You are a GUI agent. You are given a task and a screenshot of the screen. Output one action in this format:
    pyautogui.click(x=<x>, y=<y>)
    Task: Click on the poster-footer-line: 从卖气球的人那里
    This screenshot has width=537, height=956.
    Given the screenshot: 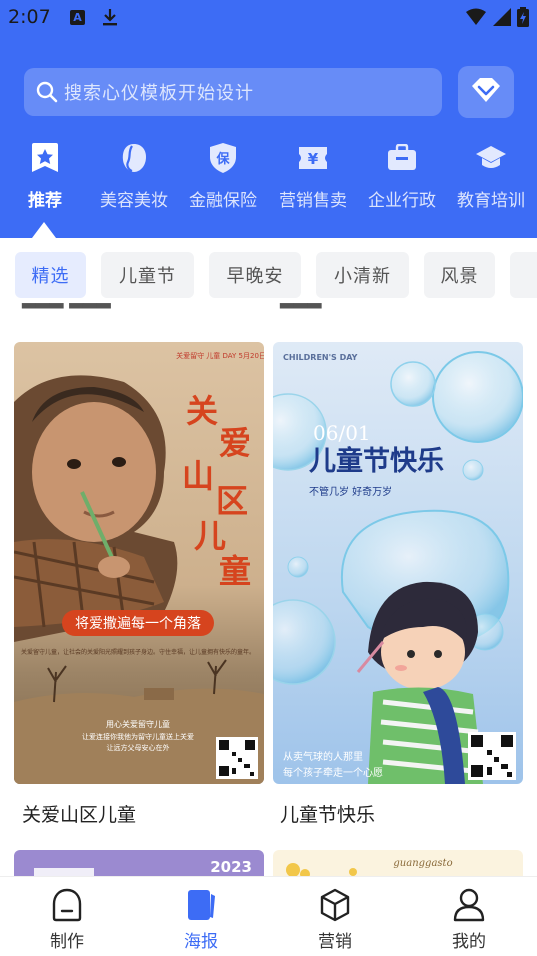 What is the action you would take?
    pyautogui.click(x=323, y=756)
    